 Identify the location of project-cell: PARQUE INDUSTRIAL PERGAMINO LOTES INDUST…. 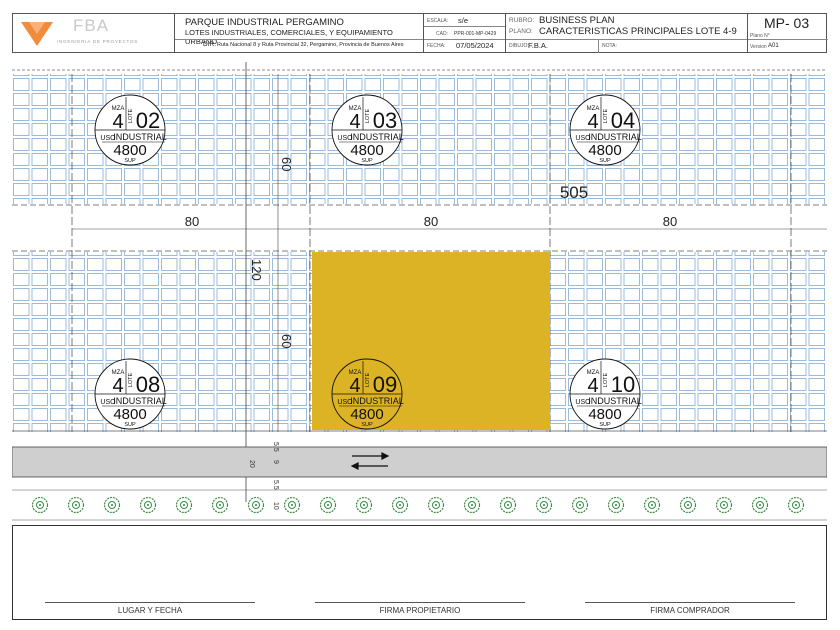
(299, 33).